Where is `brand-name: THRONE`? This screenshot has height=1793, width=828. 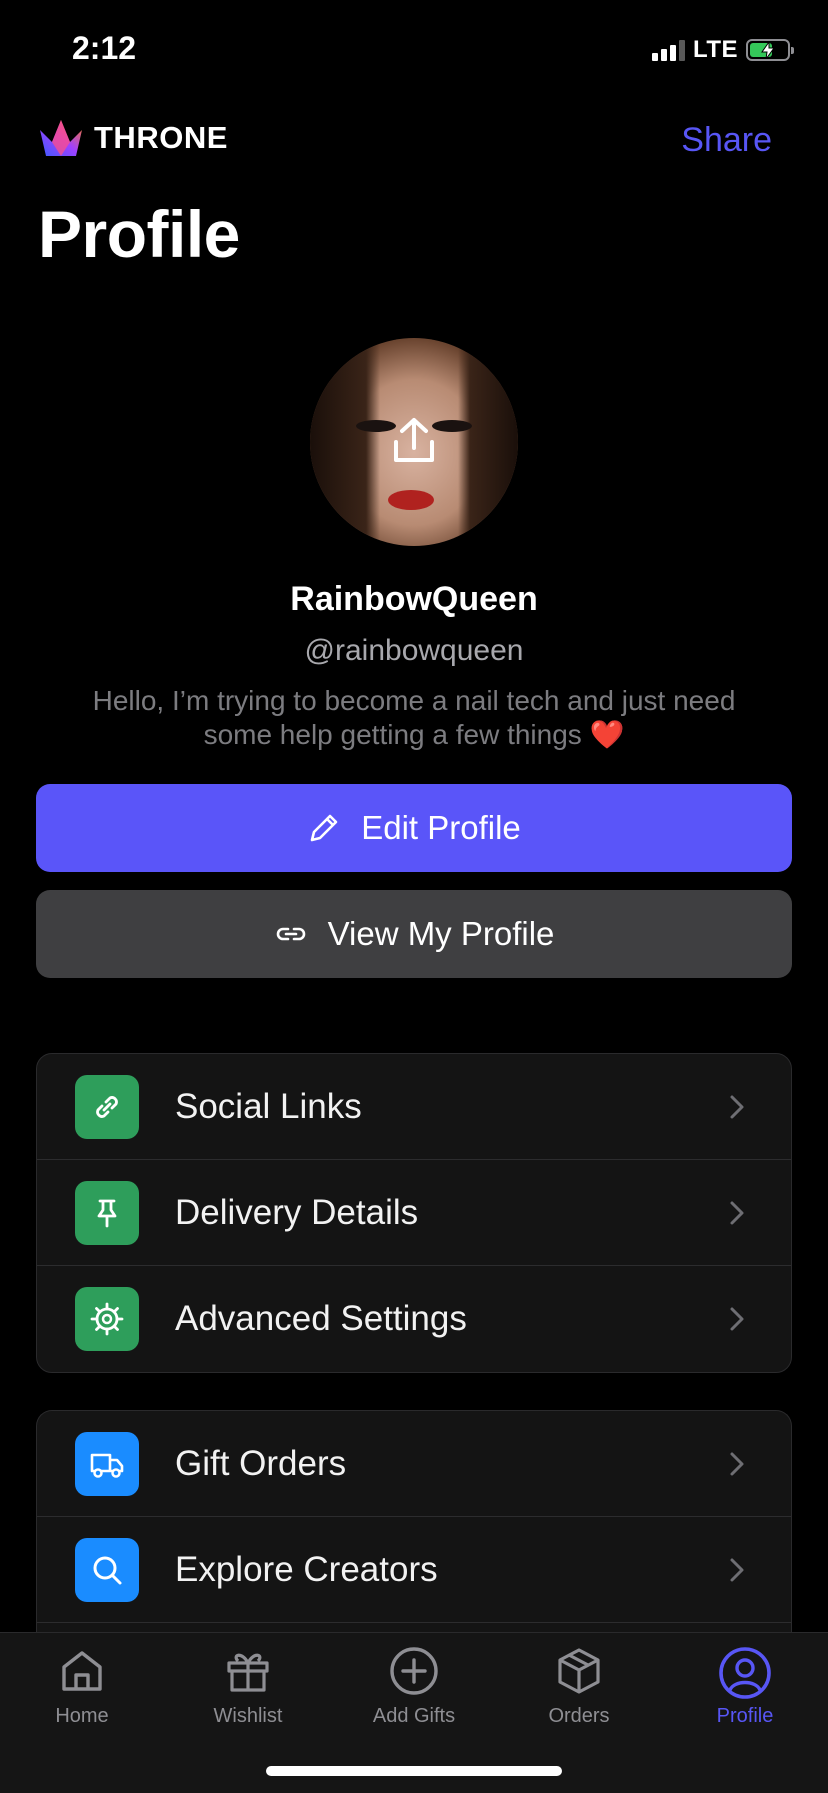 brand-name: THRONE is located at coordinates (161, 137).